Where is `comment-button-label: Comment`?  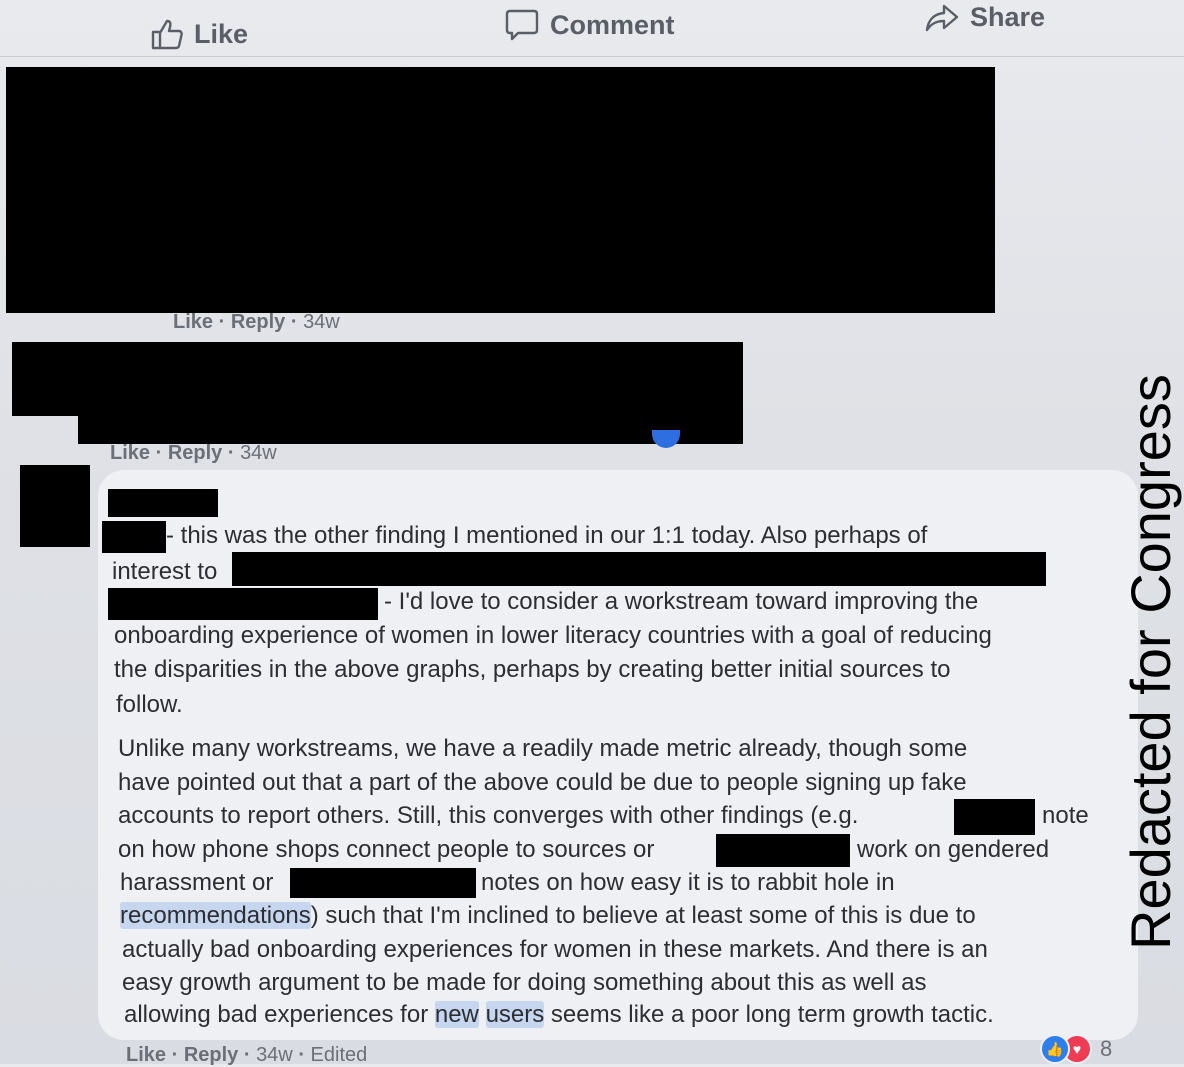
comment-button-label: Comment is located at coordinates (612, 24).